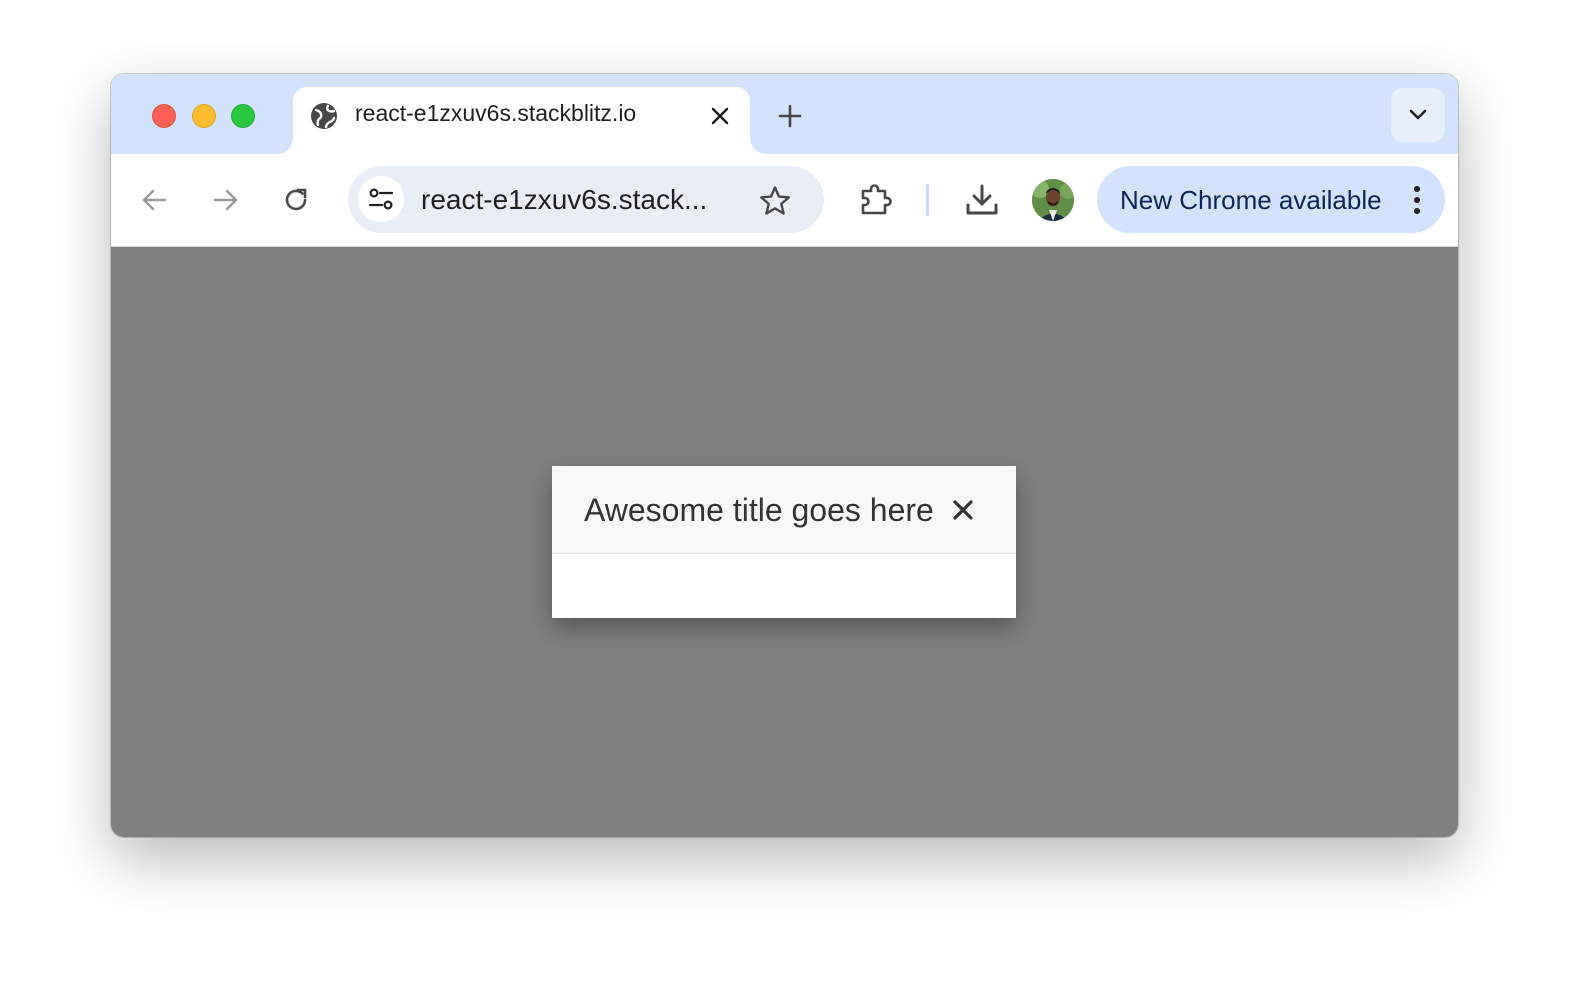  I want to click on toolbar-separator, so click(927, 200).